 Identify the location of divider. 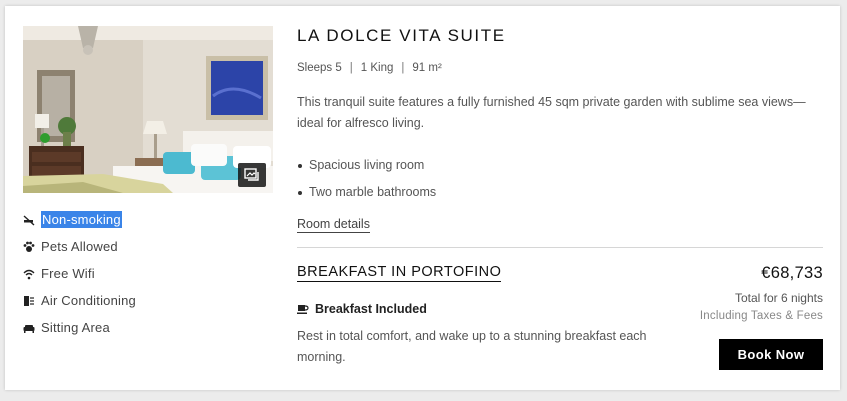
(560, 247).